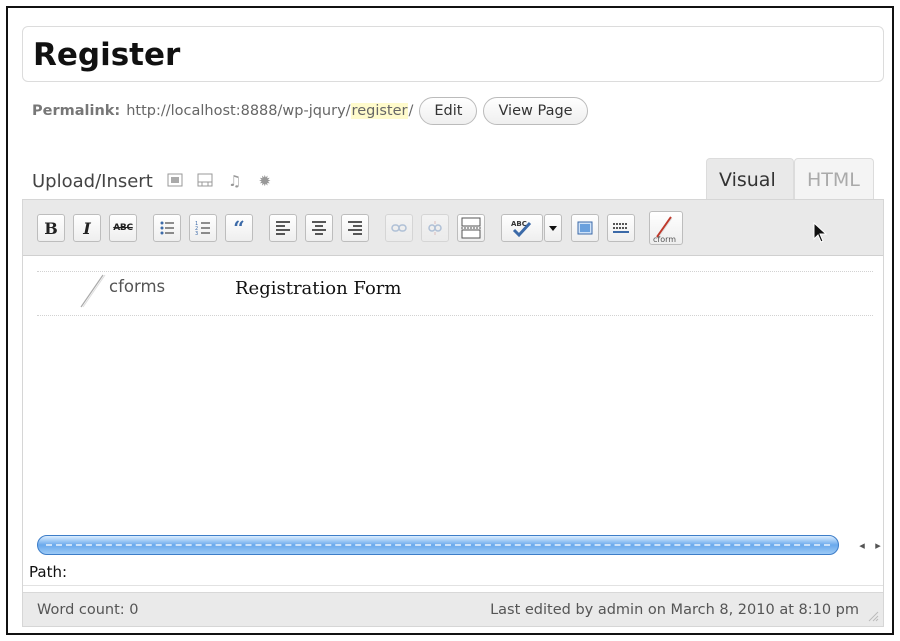 The width and height of the screenshot is (900, 641). Describe the element at coordinates (448, 111) in the screenshot. I see `edit-permalink-button: Edit` at that location.